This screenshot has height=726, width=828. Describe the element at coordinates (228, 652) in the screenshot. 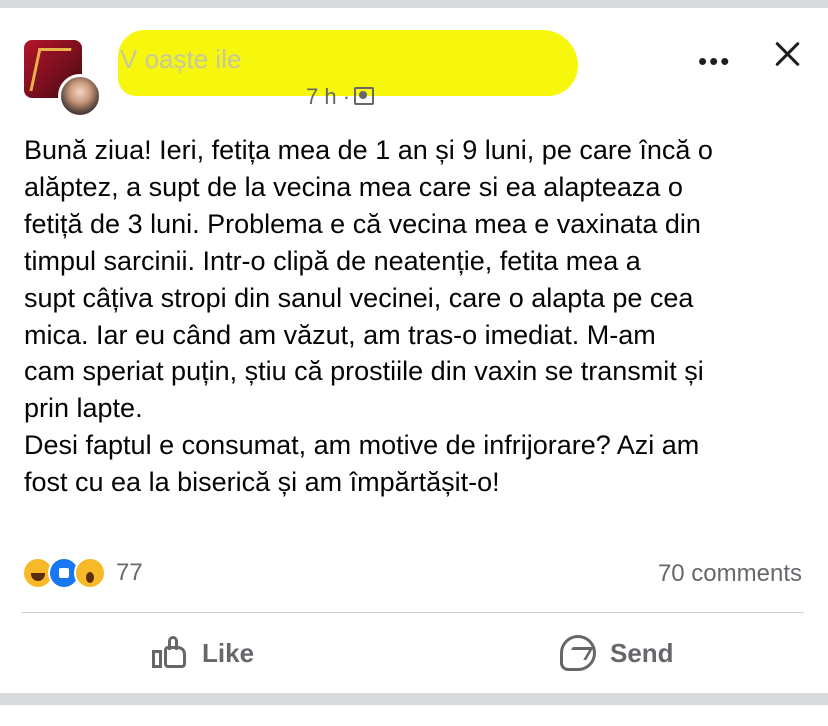

I see `like-label: Like` at that location.